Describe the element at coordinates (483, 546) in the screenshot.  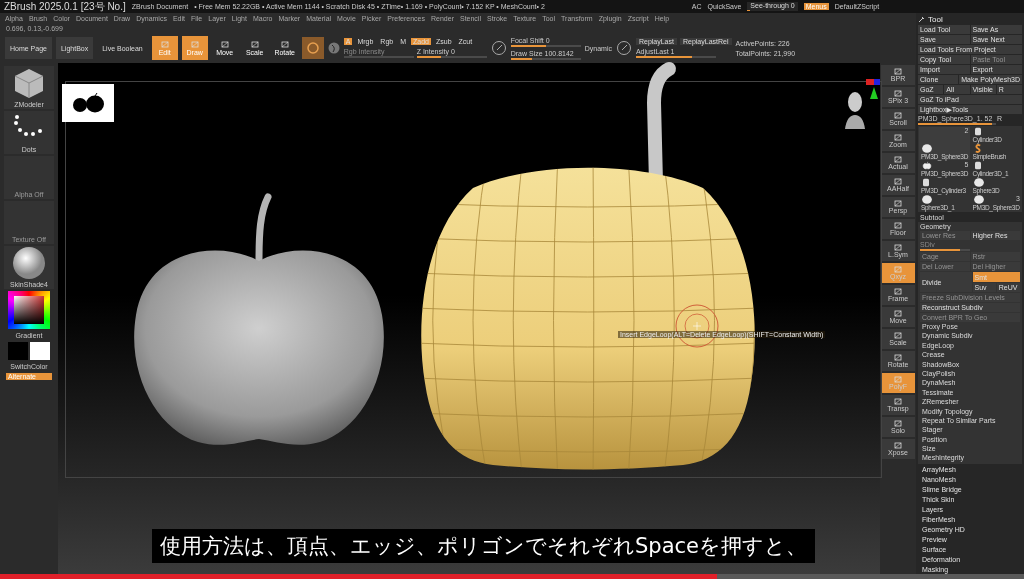
I see `subtitle-text: 使用方法は、頂点、エッジ、ポリゴンでそれぞれSpaceを押すと、` at that location.